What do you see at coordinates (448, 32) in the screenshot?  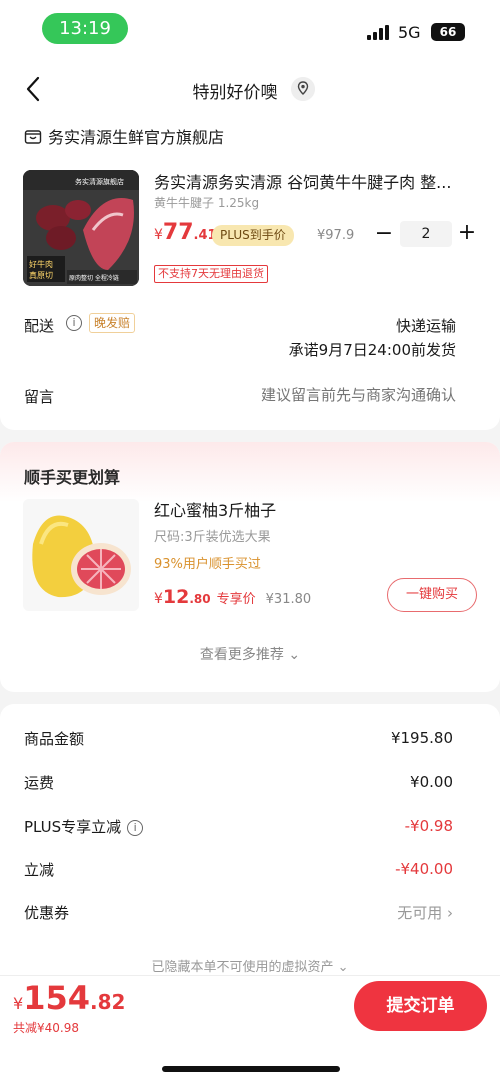 I see `battery-icon: 66` at bounding box center [448, 32].